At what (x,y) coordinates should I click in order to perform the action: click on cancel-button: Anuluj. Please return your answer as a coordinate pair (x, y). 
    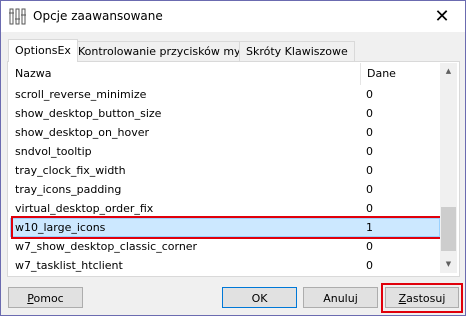
    Looking at the image, I should click on (340, 297).